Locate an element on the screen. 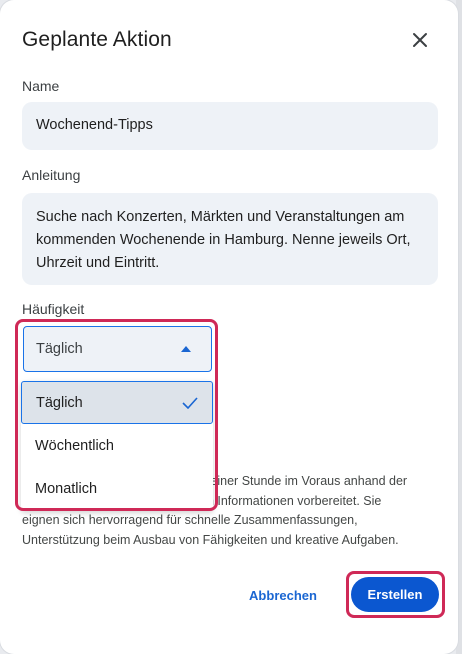  close-button is located at coordinates (420, 40).